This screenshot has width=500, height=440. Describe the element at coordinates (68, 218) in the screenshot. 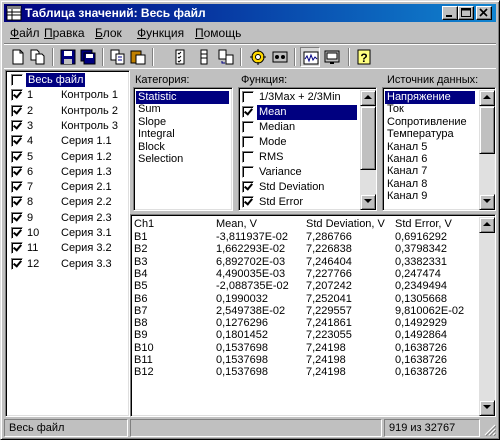

I see `tree-item: 9 Серия 2.3` at that location.